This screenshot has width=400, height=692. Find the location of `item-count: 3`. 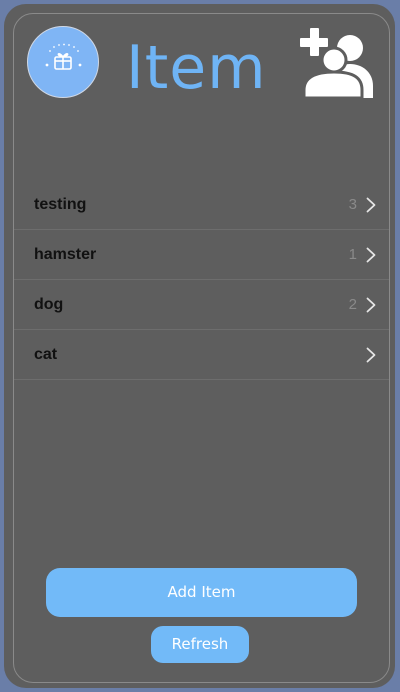

item-count: 3 is located at coordinates (352, 204).